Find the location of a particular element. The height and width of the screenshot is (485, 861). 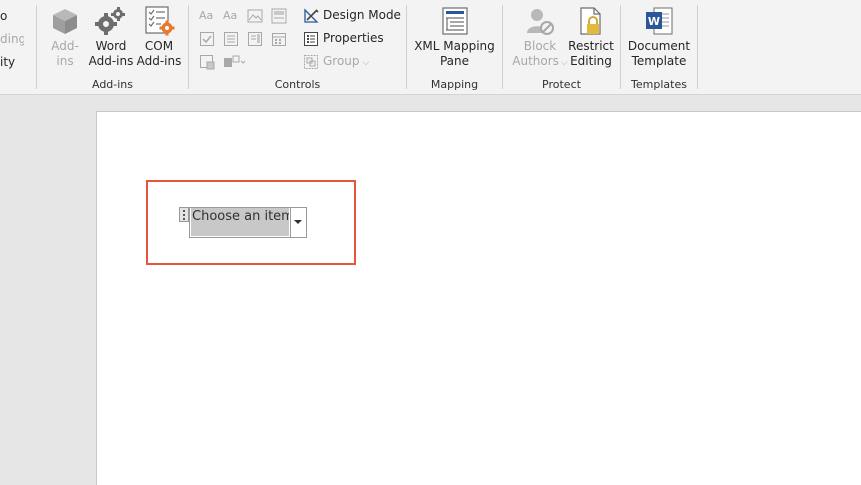

date-picker-control-icon is located at coordinates (279, 39).